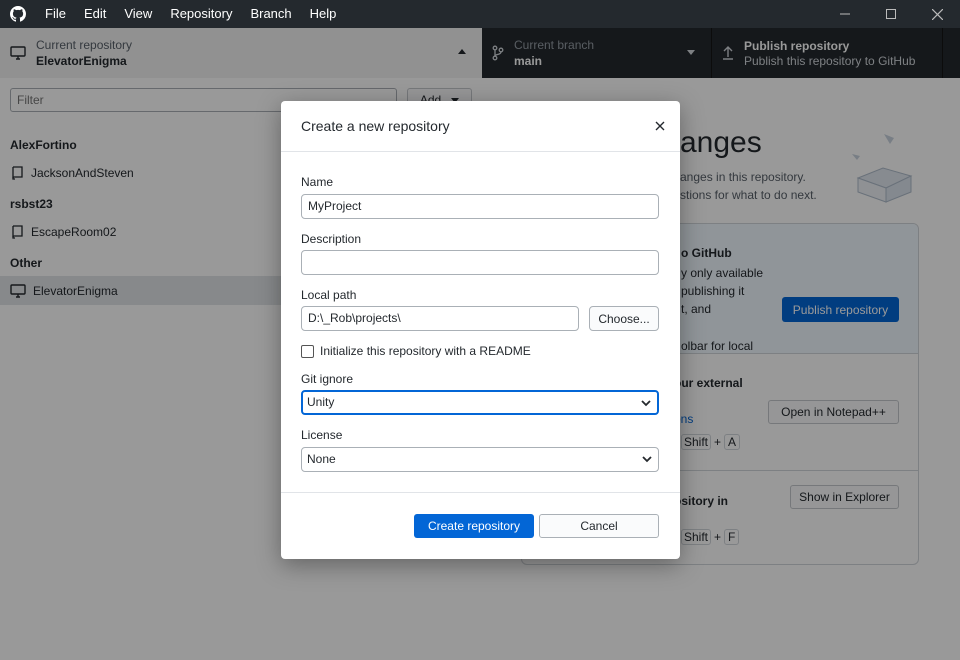 The height and width of the screenshot is (660, 960). I want to click on minimize-button, so click(845, 14).